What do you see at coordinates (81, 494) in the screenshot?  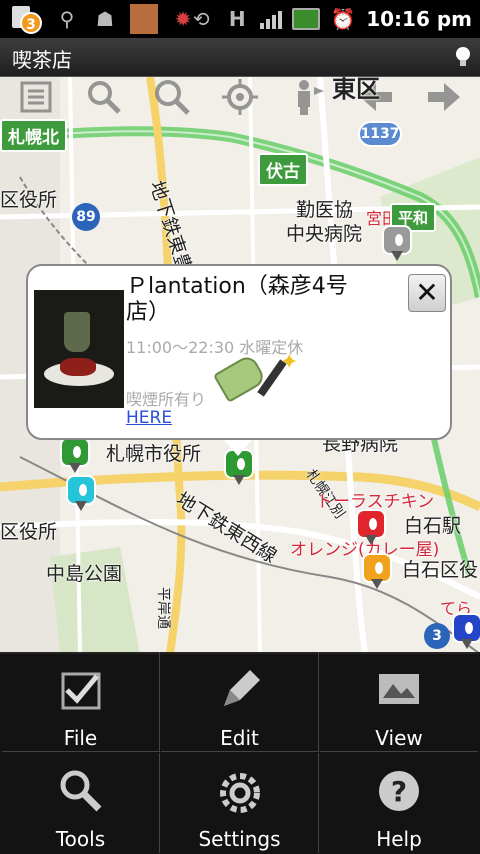 I see `map-marker-cyan` at bounding box center [81, 494].